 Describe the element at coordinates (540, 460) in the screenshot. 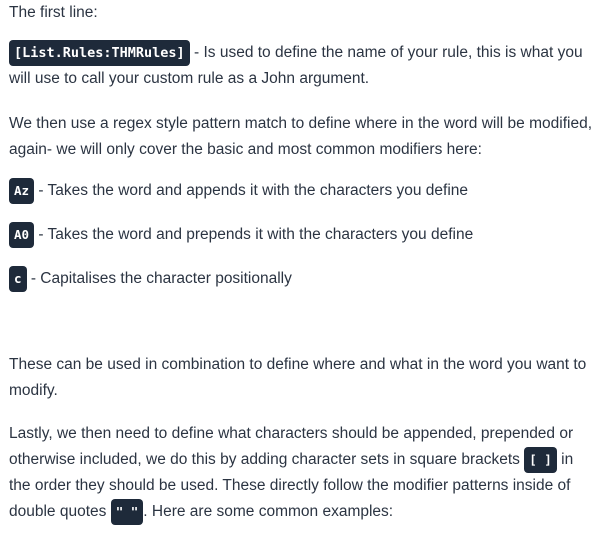

I see `square-brackets-code: [ ]` at that location.